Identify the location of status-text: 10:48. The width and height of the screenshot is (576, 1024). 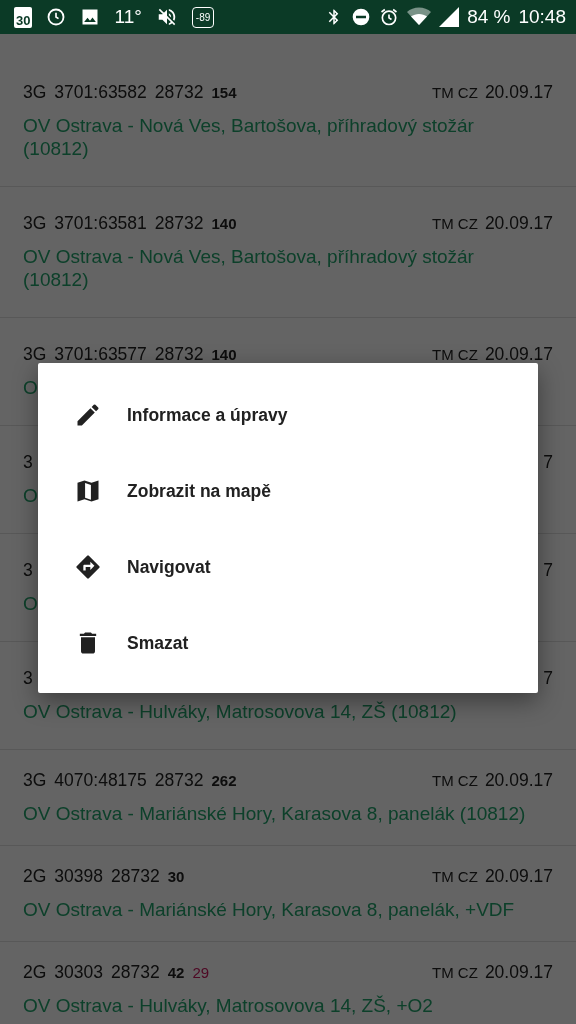
(542, 17).